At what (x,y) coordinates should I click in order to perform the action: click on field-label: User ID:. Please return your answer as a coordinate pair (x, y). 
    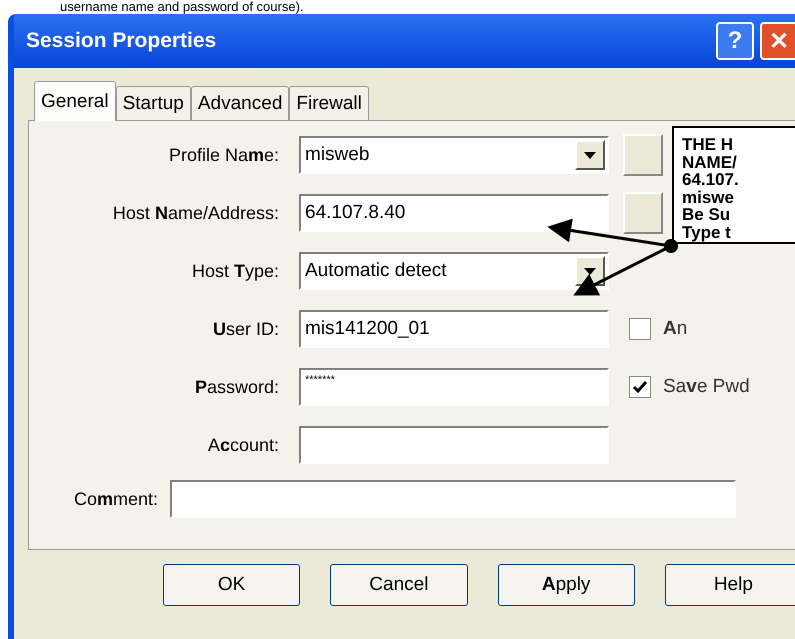
    Looking at the image, I should click on (245, 329).